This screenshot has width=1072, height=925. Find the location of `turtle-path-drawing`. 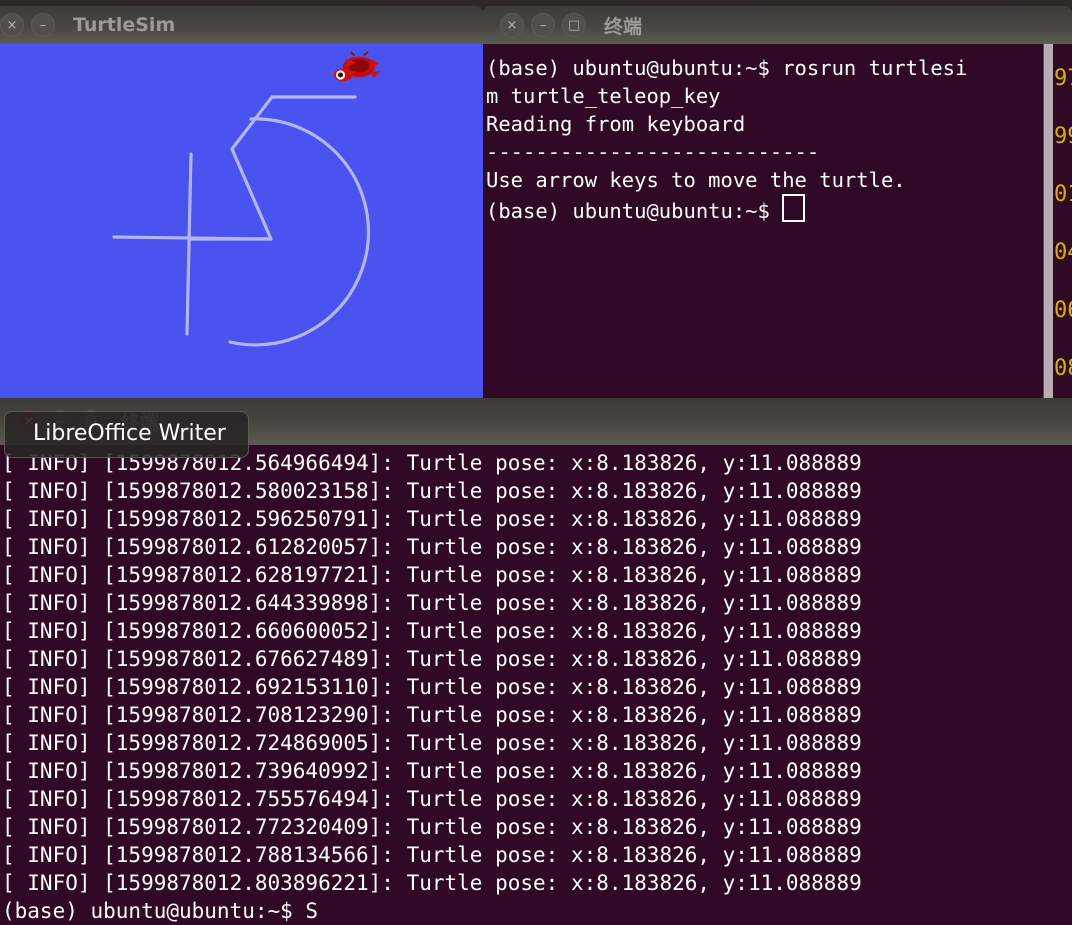

turtle-path-drawing is located at coordinates (246, 199).